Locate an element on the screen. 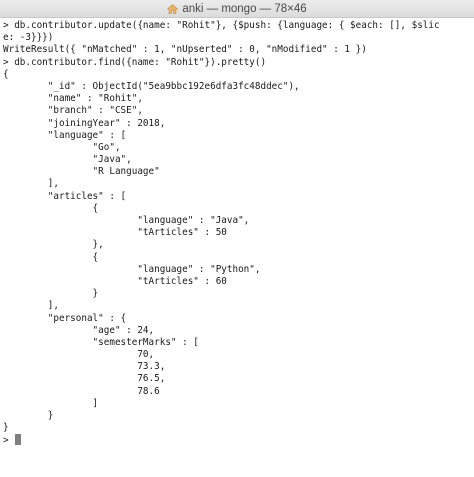 The image size is (474, 477). terminal-line: "semesterMarks" : [ is located at coordinates (101, 342).